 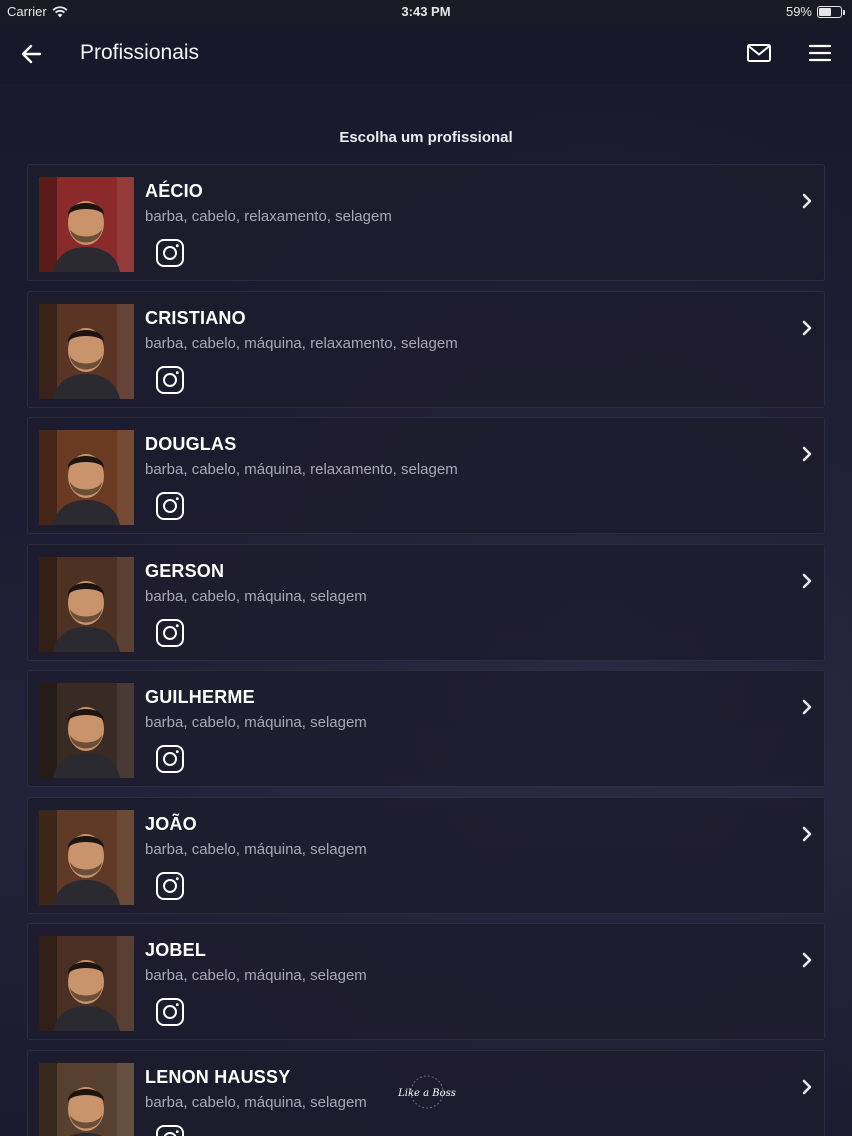 I want to click on section-title: Escolha um profissional, so click(x=426, y=137).